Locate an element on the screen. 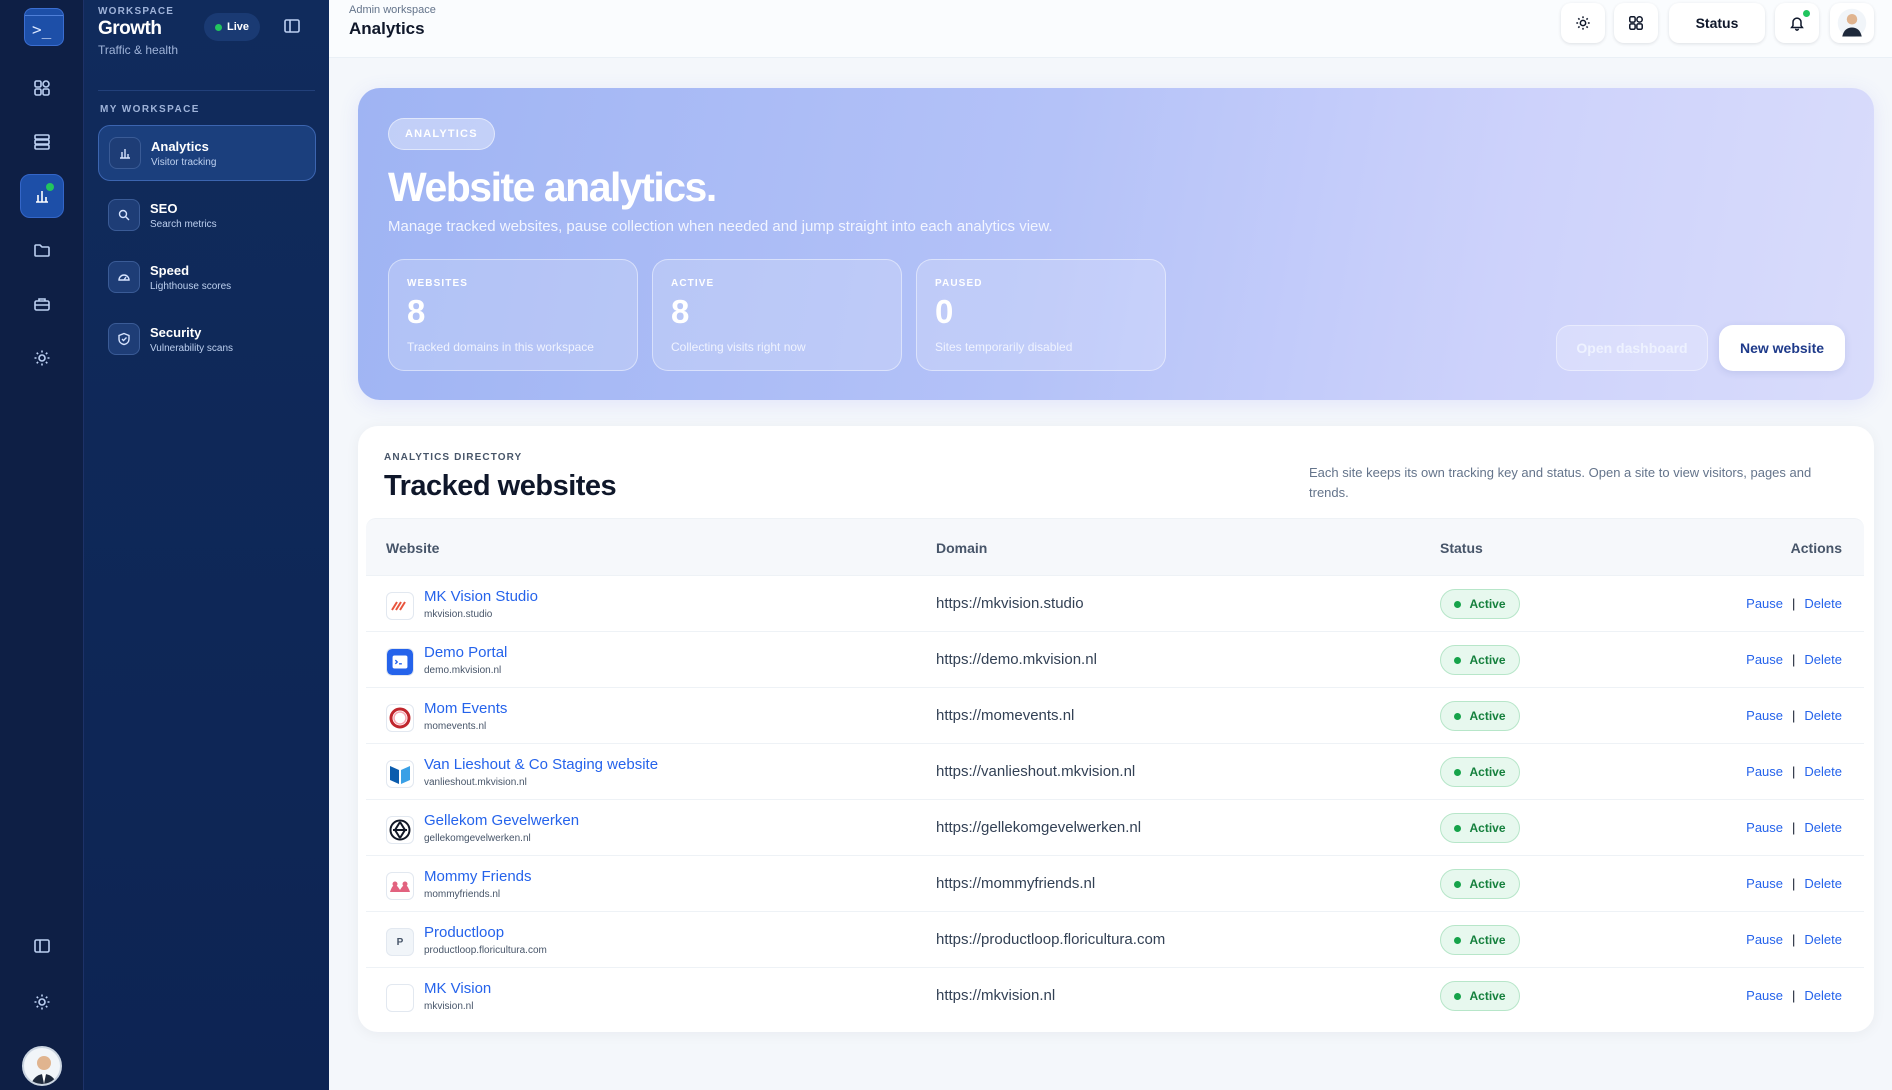 The height and width of the screenshot is (1090, 1892). collapse-sidebar-button is located at coordinates (292, 26).